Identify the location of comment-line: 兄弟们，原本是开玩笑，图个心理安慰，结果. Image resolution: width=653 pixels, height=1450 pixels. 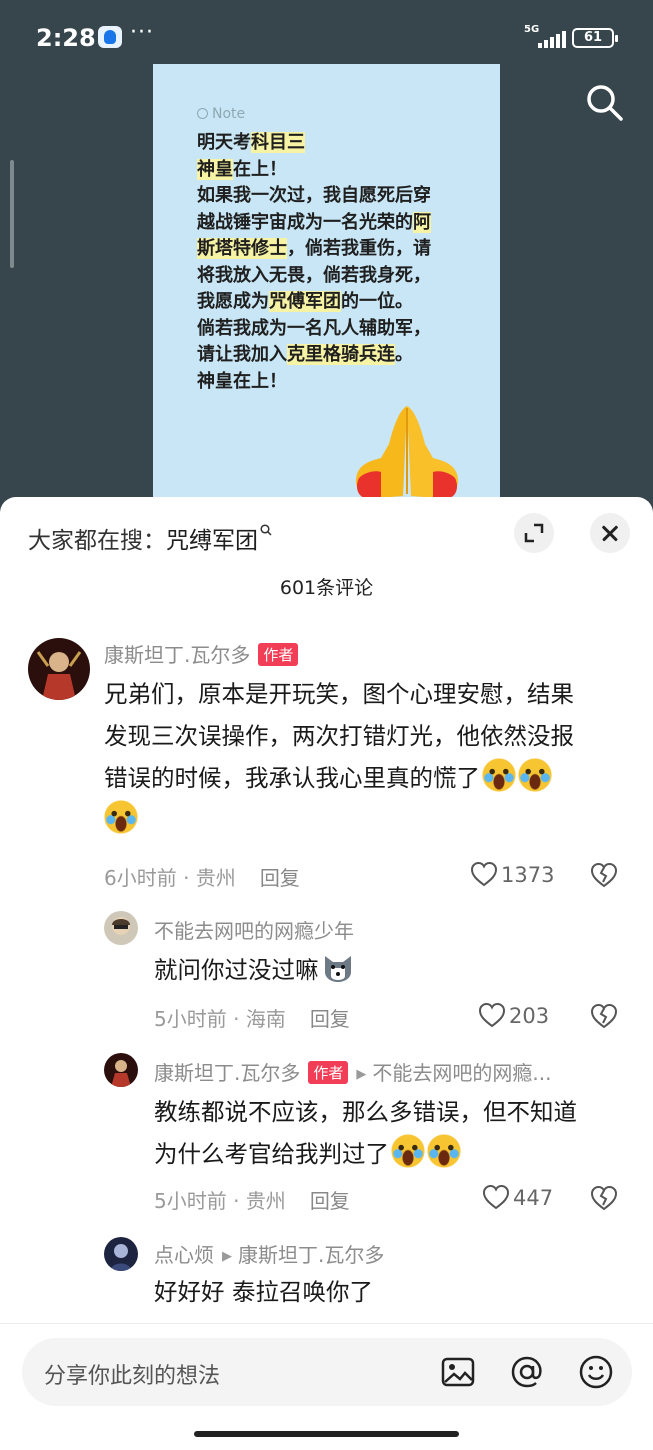
(339, 694).